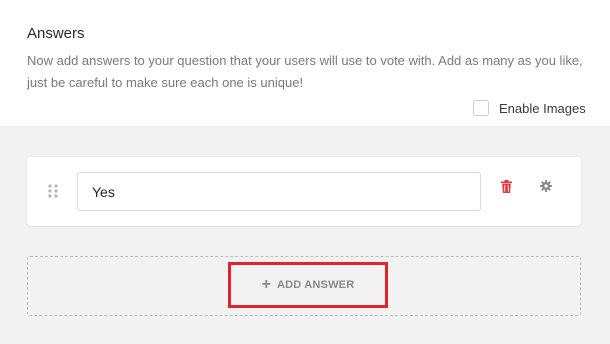 This screenshot has width=610, height=344. I want to click on drag-handle-icon, so click(53, 191).